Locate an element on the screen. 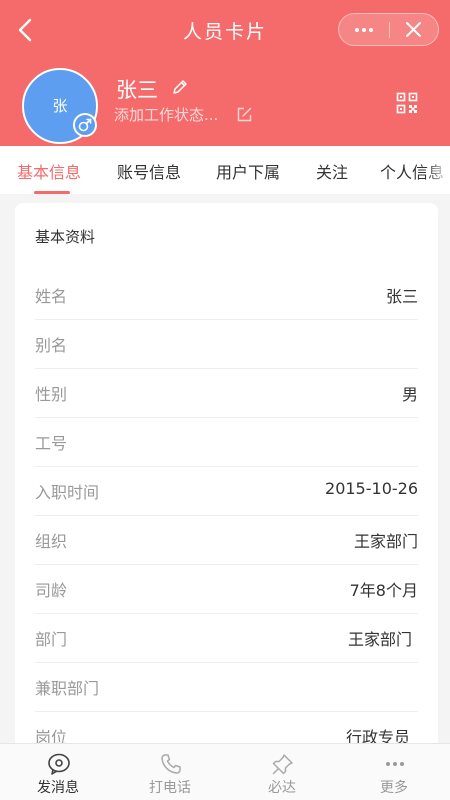 The width and height of the screenshot is (450, 800). close-icon is located at coordinates (413, 29).